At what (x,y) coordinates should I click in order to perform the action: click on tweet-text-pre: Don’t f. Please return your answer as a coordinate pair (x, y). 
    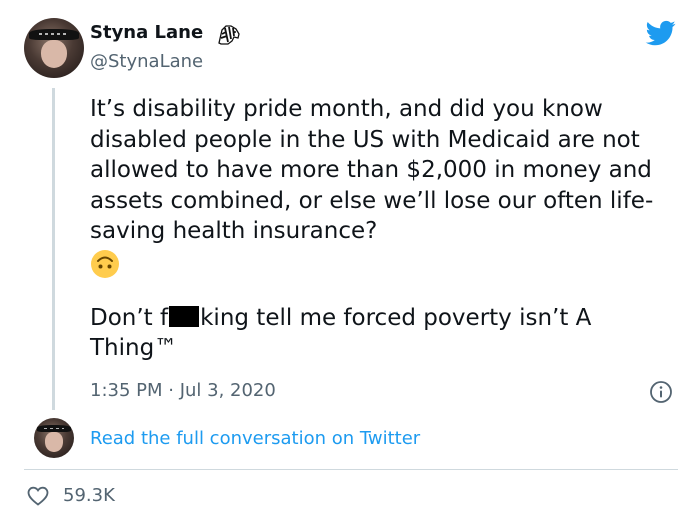
    Looking at the image, I should click on (129, 317).